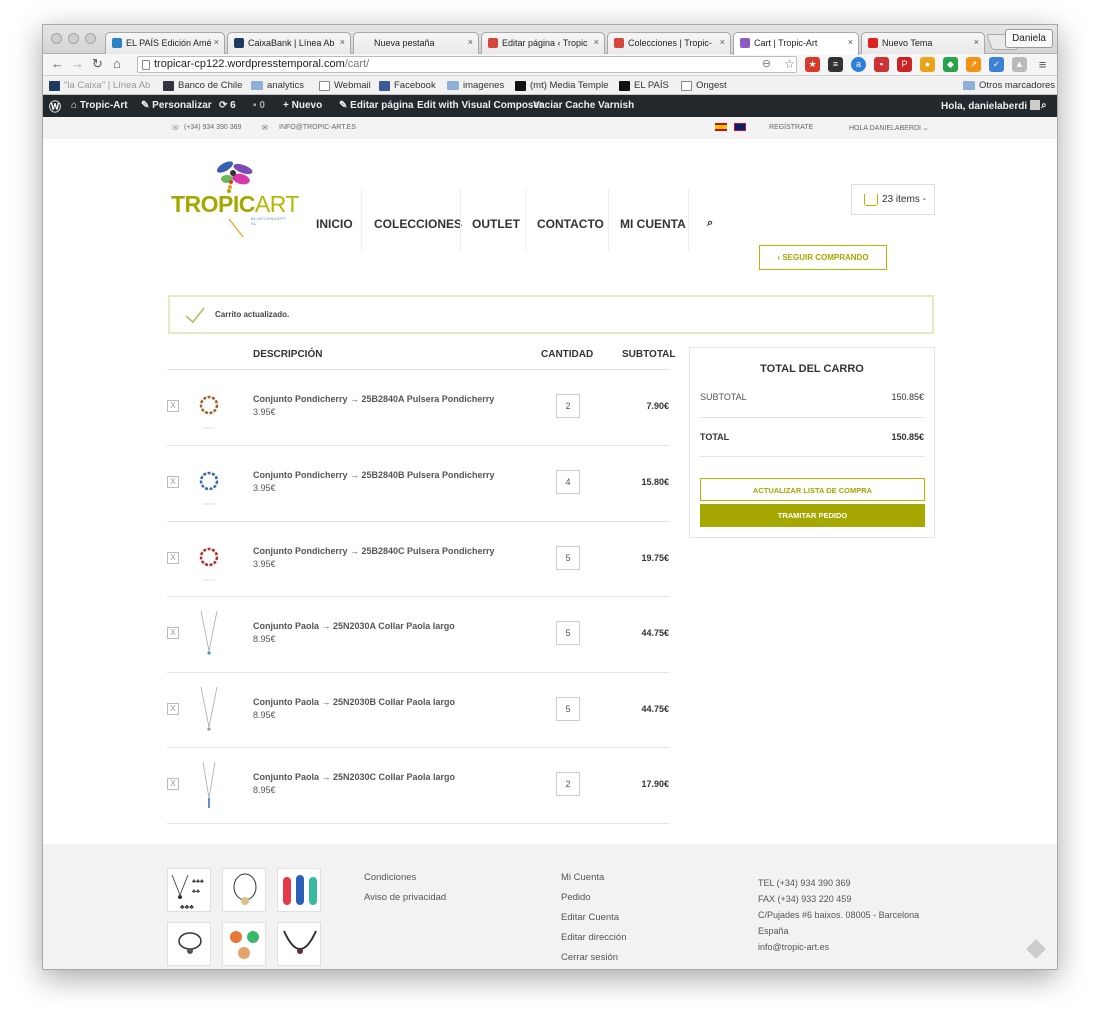 The height and width of the screenshot is (1030, 1100). I want to click on wp-updates-link: ⟳ 6, so click(227, 105).